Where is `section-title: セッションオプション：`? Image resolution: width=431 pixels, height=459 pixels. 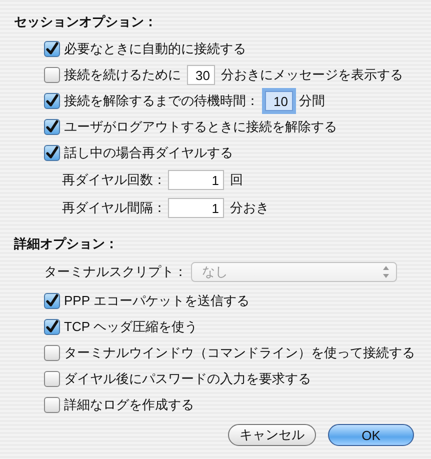
section-title: セッションオプション： is located at coordinates (86, 22).